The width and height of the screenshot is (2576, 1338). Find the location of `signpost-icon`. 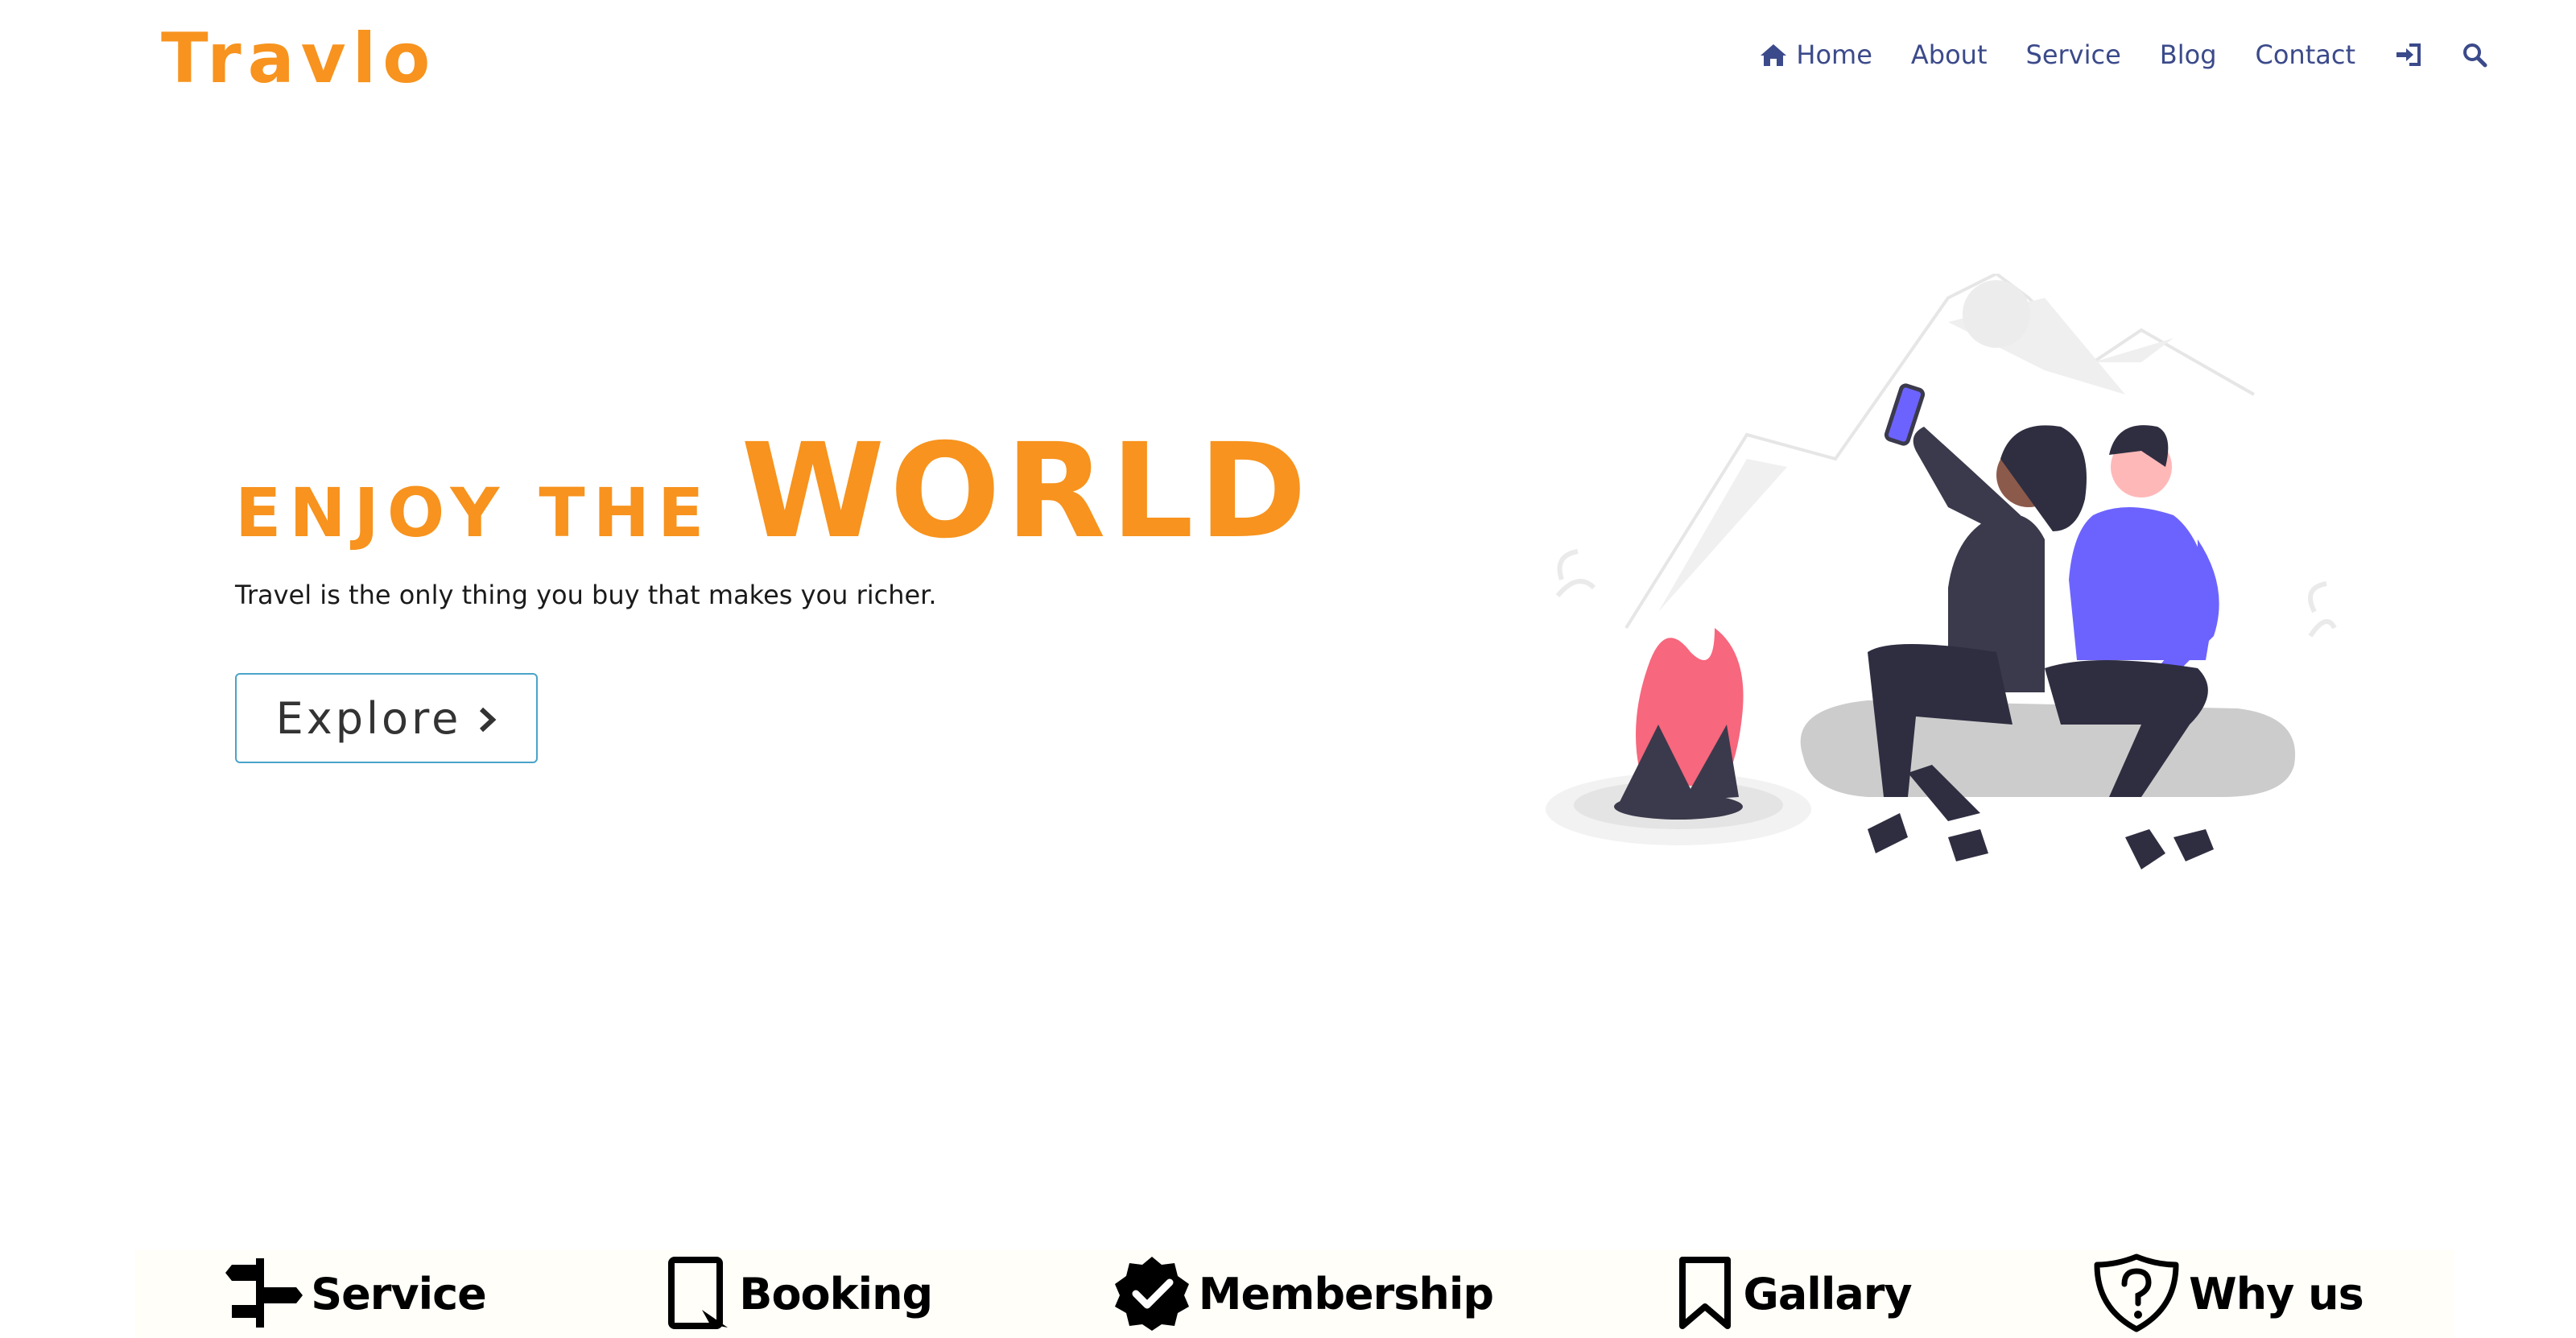

signpost-icon is located at coordinates (264, 1294).